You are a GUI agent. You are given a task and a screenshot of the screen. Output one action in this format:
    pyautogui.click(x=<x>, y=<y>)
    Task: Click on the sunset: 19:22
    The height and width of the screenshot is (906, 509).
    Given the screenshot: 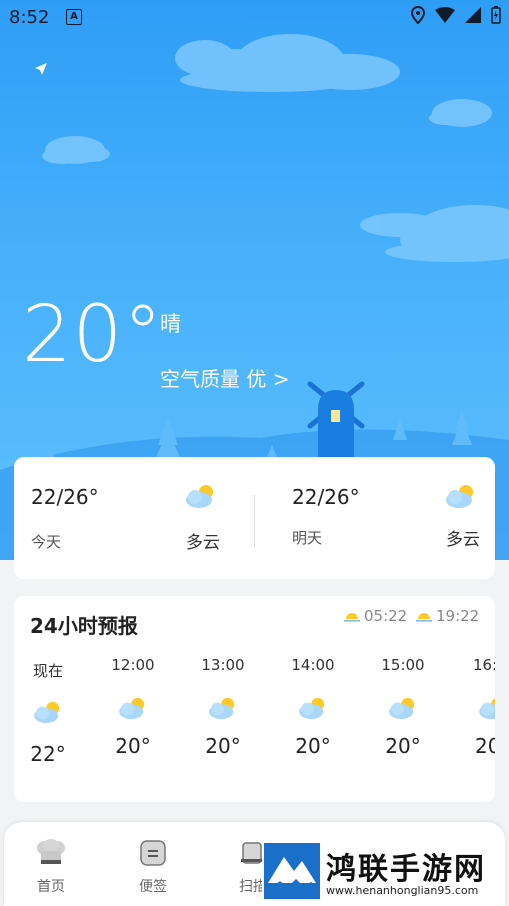 What is the action you would take?
    pyautogui.click(x=447, y=616)
    